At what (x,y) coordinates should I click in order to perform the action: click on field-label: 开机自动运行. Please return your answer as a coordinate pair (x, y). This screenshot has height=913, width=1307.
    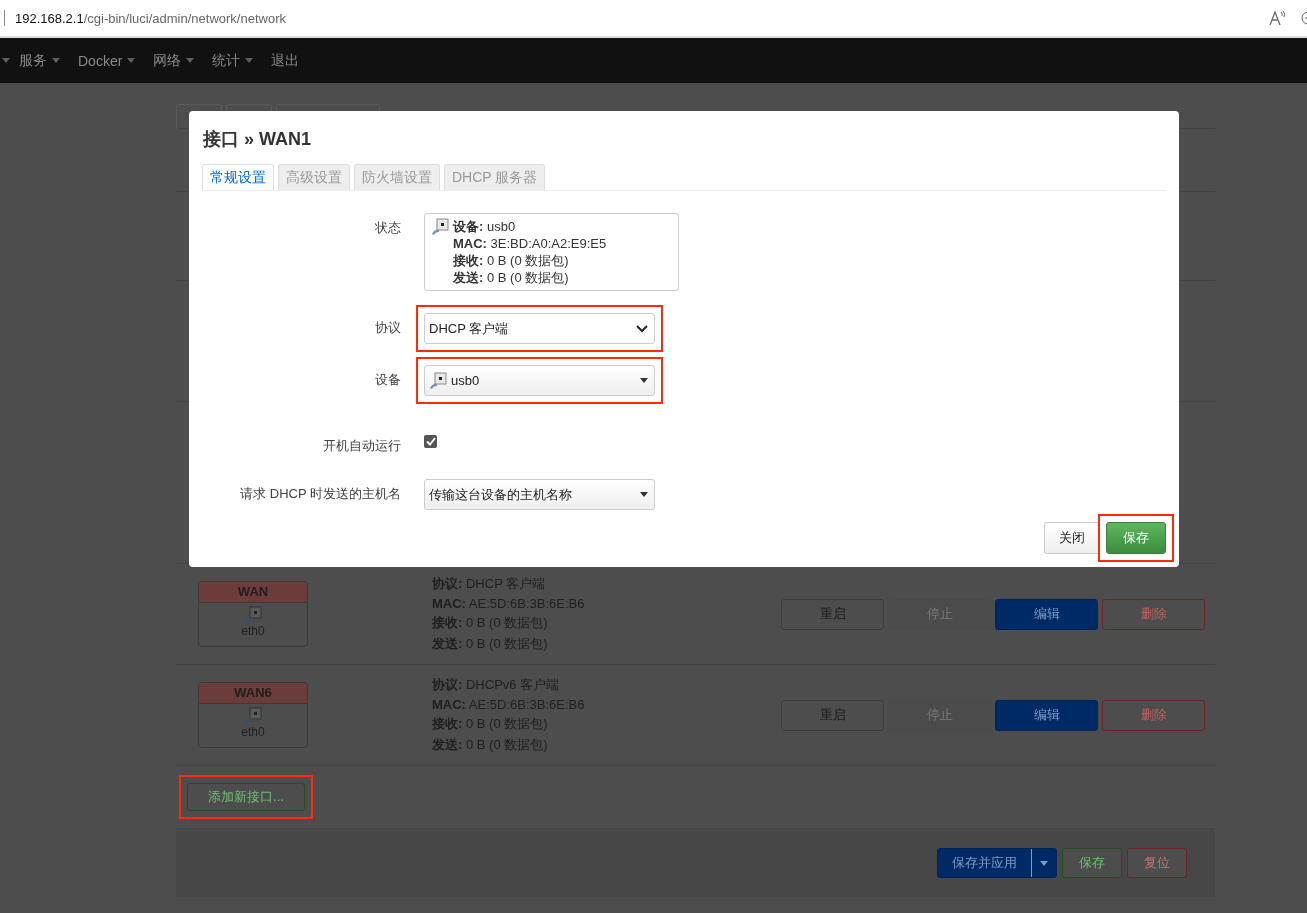
    Looking at the image, I should click on (361, 446).